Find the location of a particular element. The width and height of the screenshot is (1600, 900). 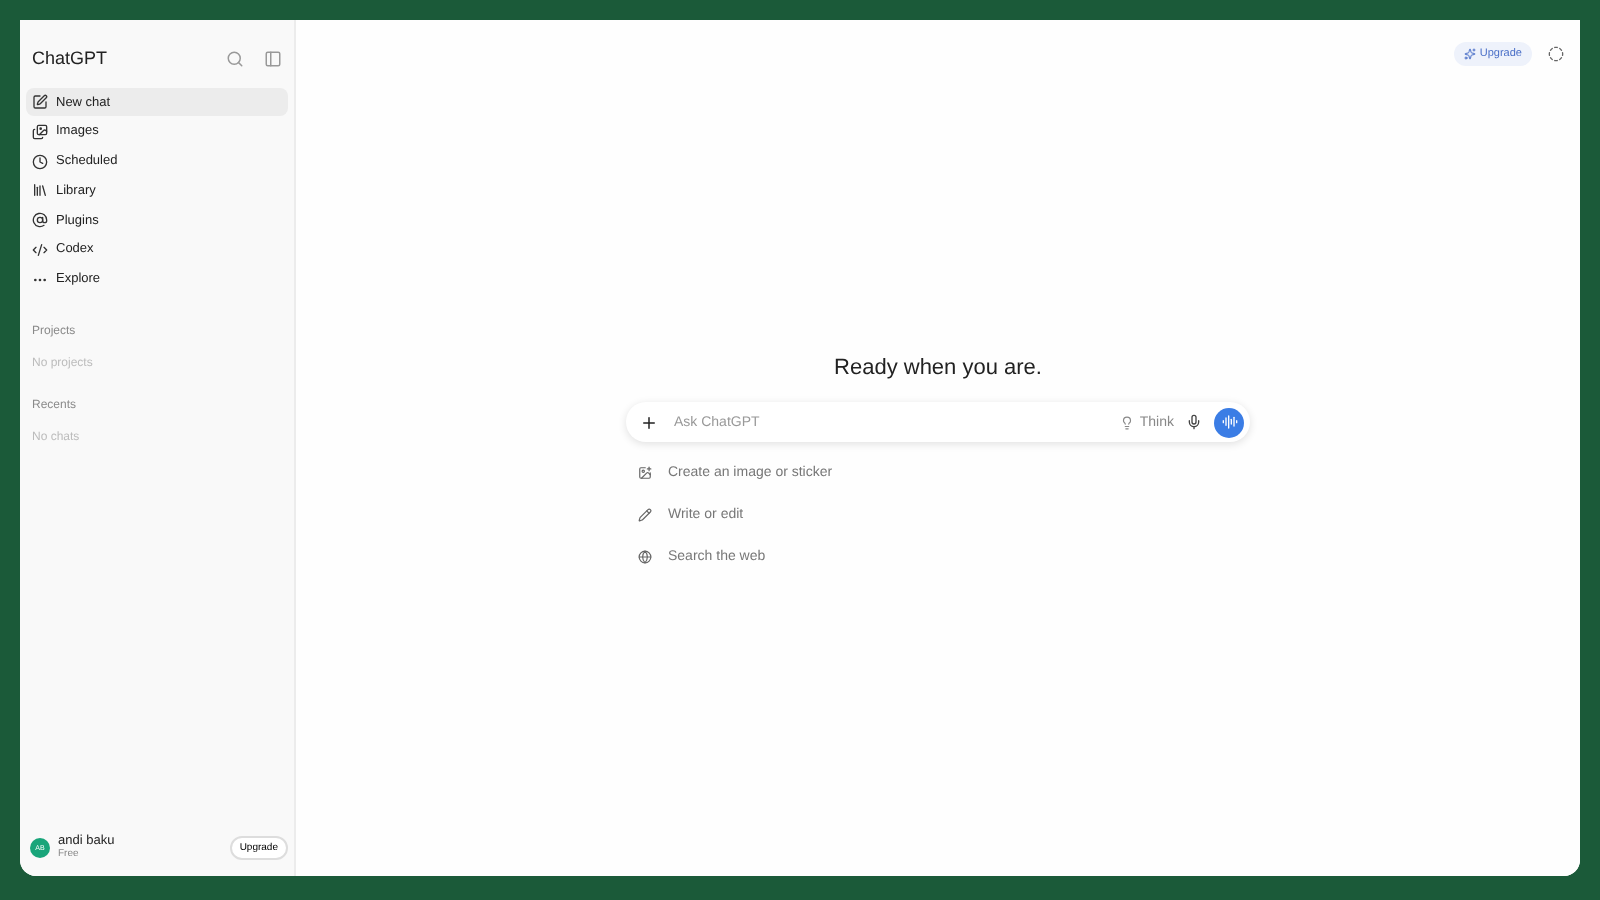

clock-icon is located at coordinates (40, 161).